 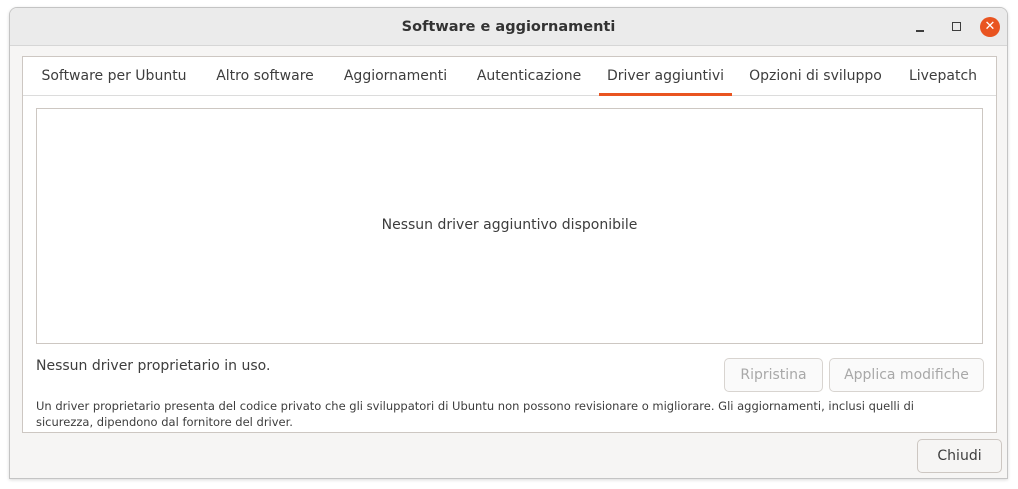 What do you see at coordinates (959, 456) in the screenshot?
I see `close-button: Chiudi` at bounding box center [959, 456].